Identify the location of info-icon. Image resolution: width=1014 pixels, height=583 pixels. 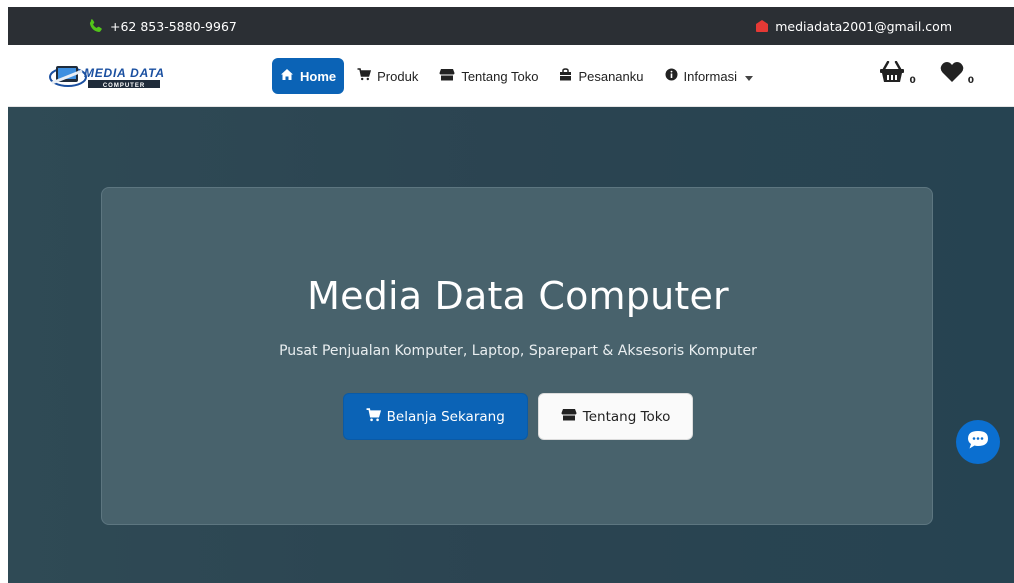
(671, 76).